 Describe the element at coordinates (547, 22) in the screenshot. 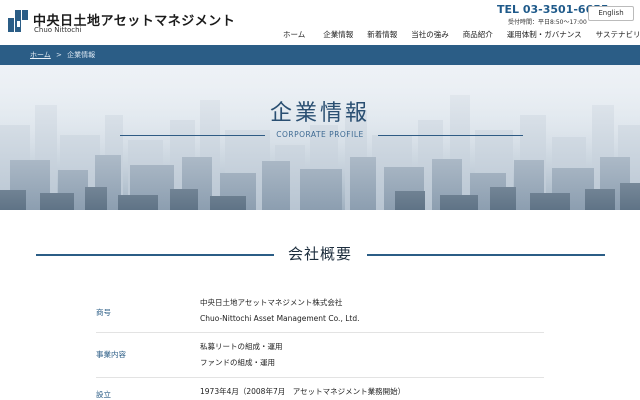

I see `business-hours: 受付時間：平日8:50～17:00` at that location.